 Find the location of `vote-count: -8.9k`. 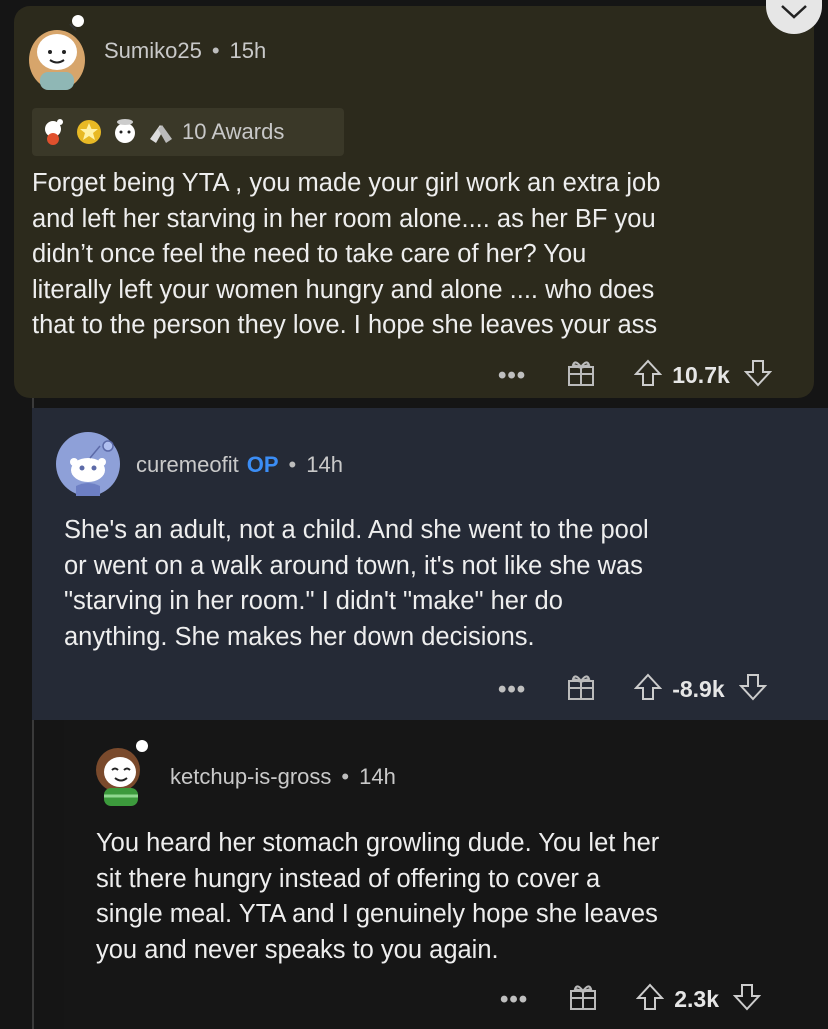

vote-count: -8.9k is located at coordinates (698, 689).